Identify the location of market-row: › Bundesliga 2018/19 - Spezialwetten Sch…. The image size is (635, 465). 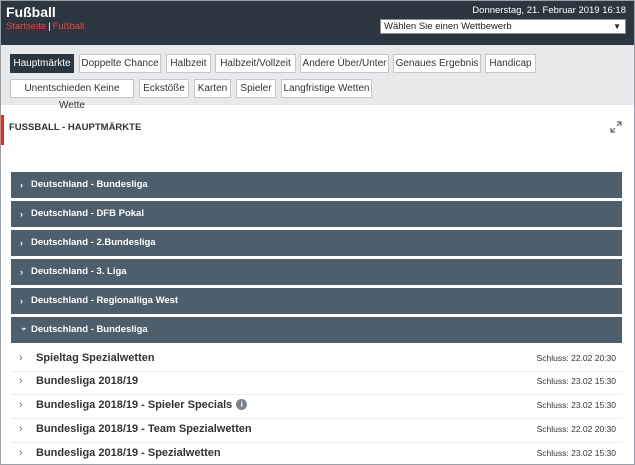
(316, 453).